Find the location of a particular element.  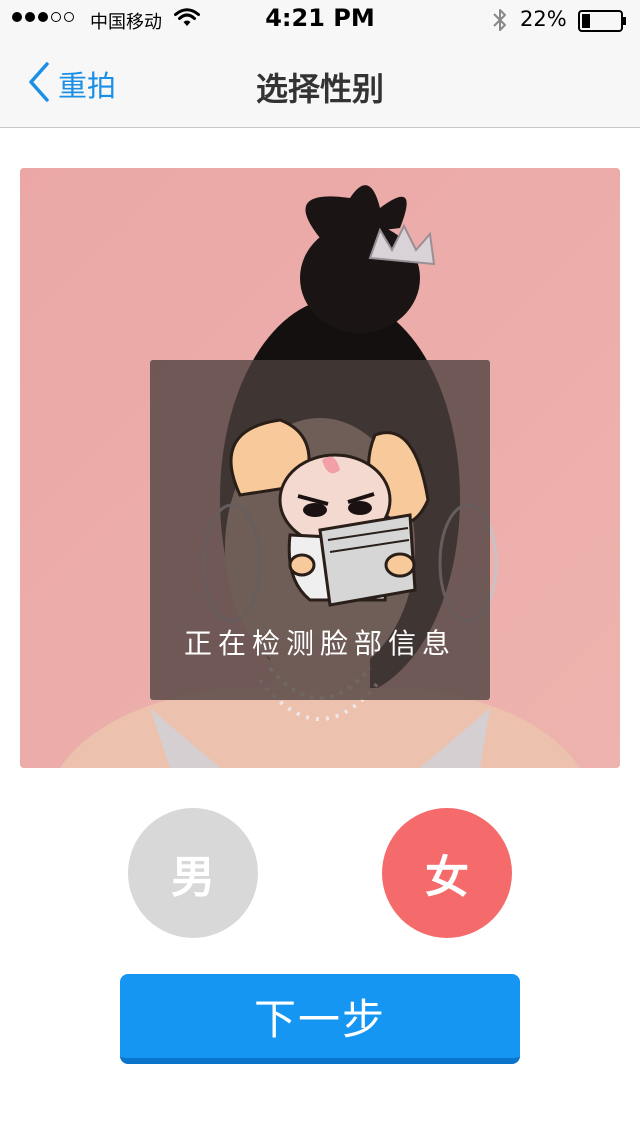

gender-male-label: 男 is located at coordinates (193, 877).